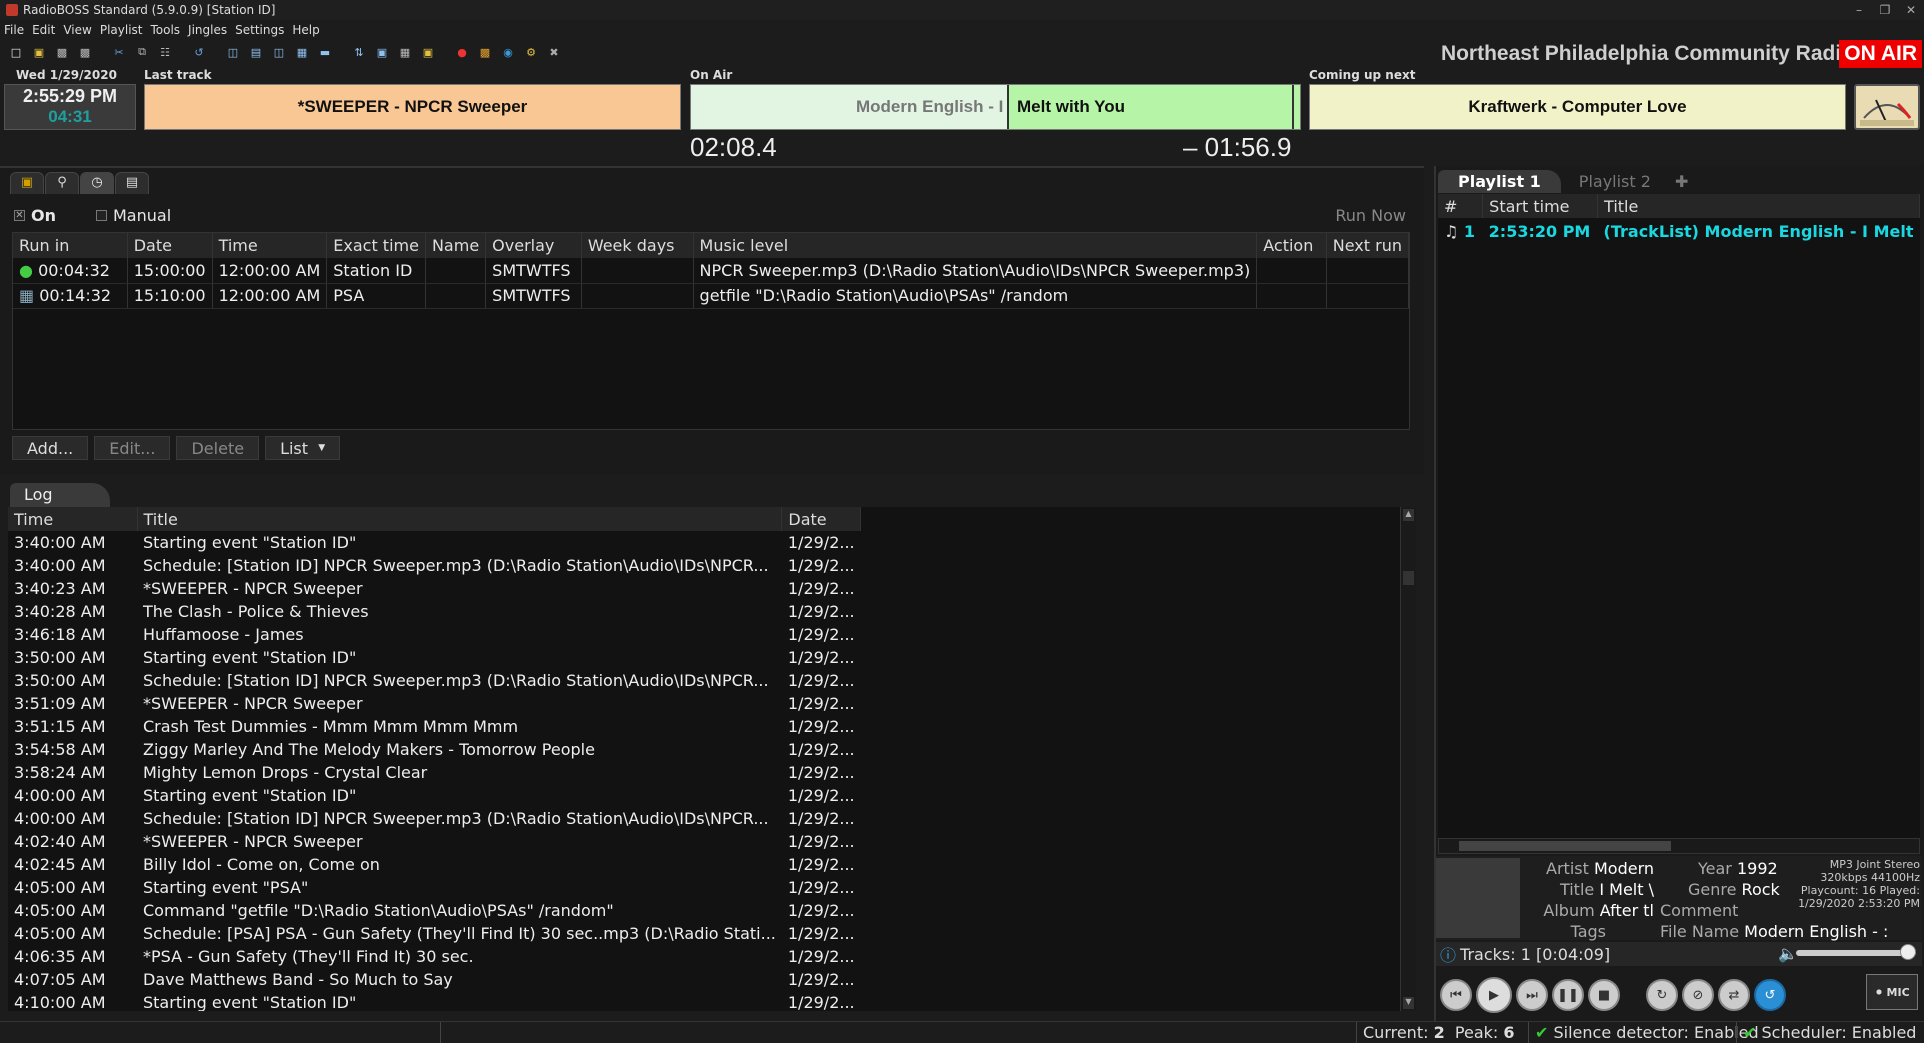 This screenshot has height=1043, width=1924. I want to click on scroll-down-icon: ▼, so click(1408, 1003).